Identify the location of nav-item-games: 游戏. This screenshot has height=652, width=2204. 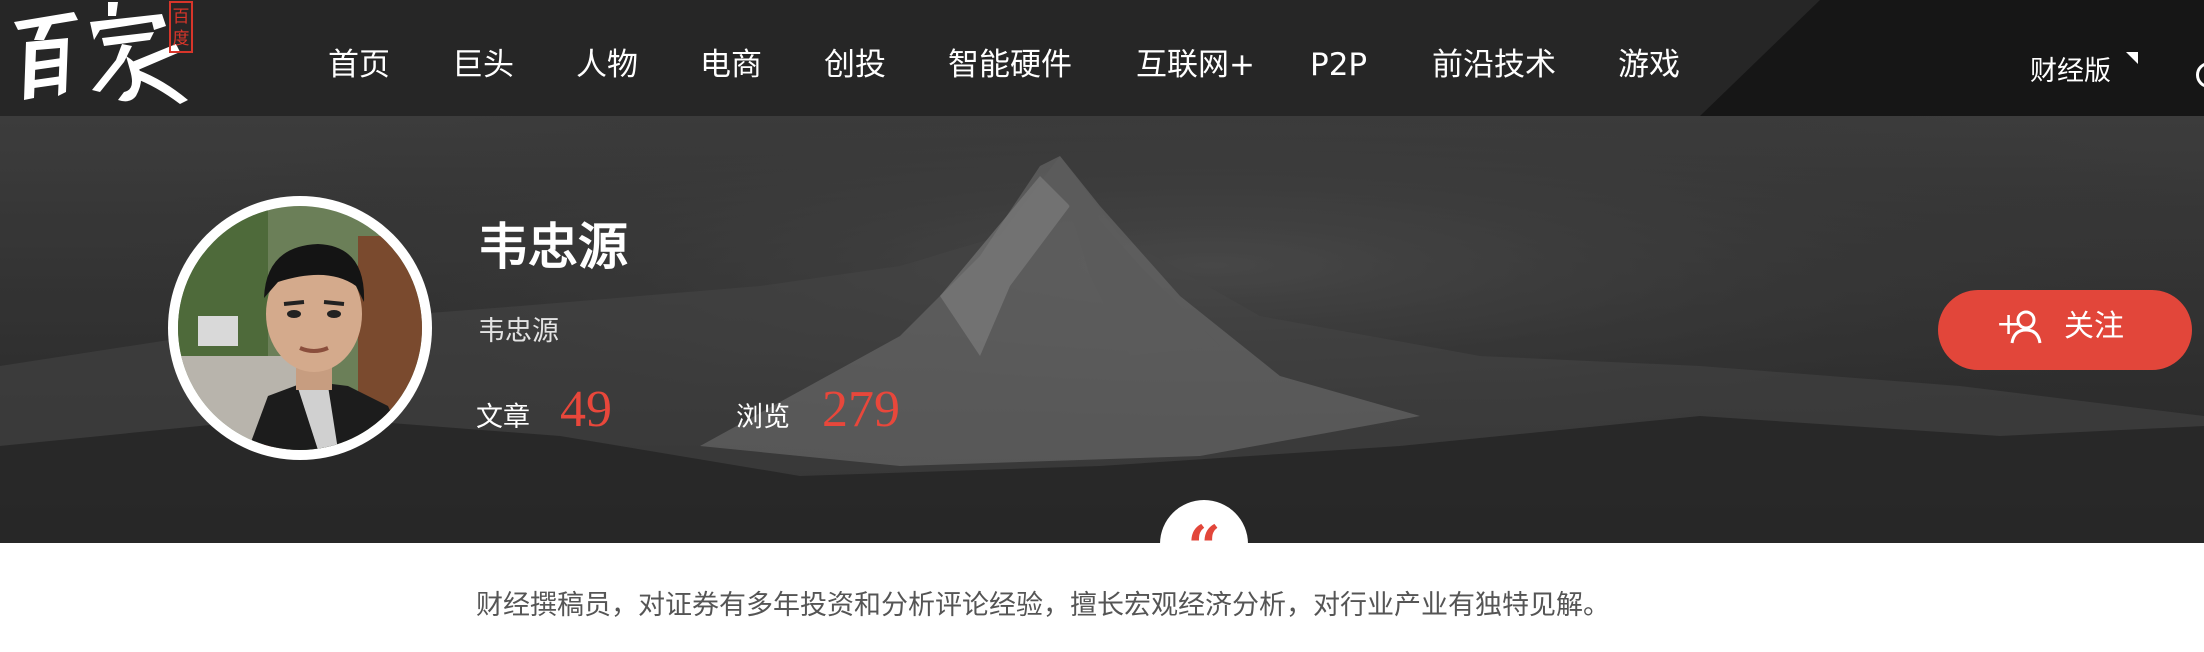
(1649, 65).